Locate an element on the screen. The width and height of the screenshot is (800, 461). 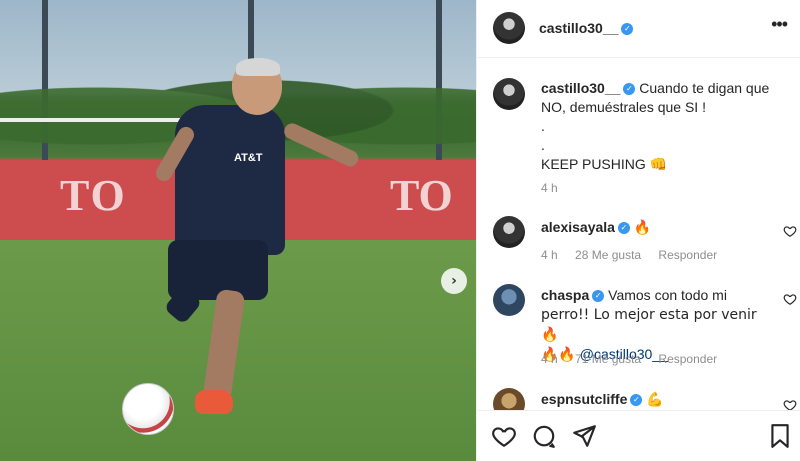
banner-text-left: TO is located at coordinates (93, 195).